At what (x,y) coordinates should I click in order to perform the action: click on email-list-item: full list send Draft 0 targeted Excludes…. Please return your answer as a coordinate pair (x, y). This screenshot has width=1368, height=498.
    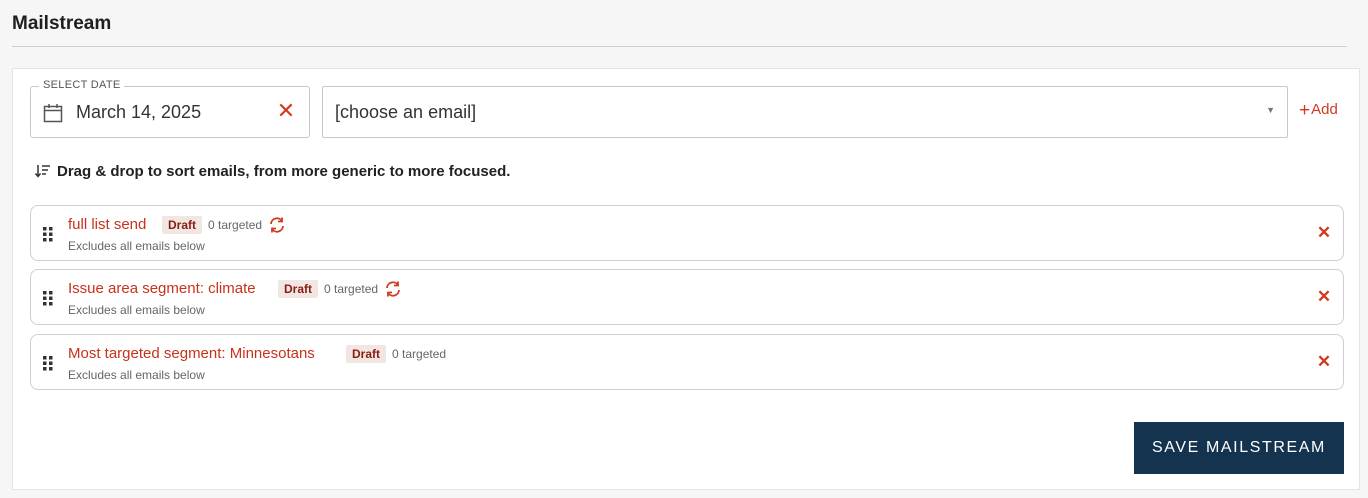
    Looking at the image, I should click on (687, 233).